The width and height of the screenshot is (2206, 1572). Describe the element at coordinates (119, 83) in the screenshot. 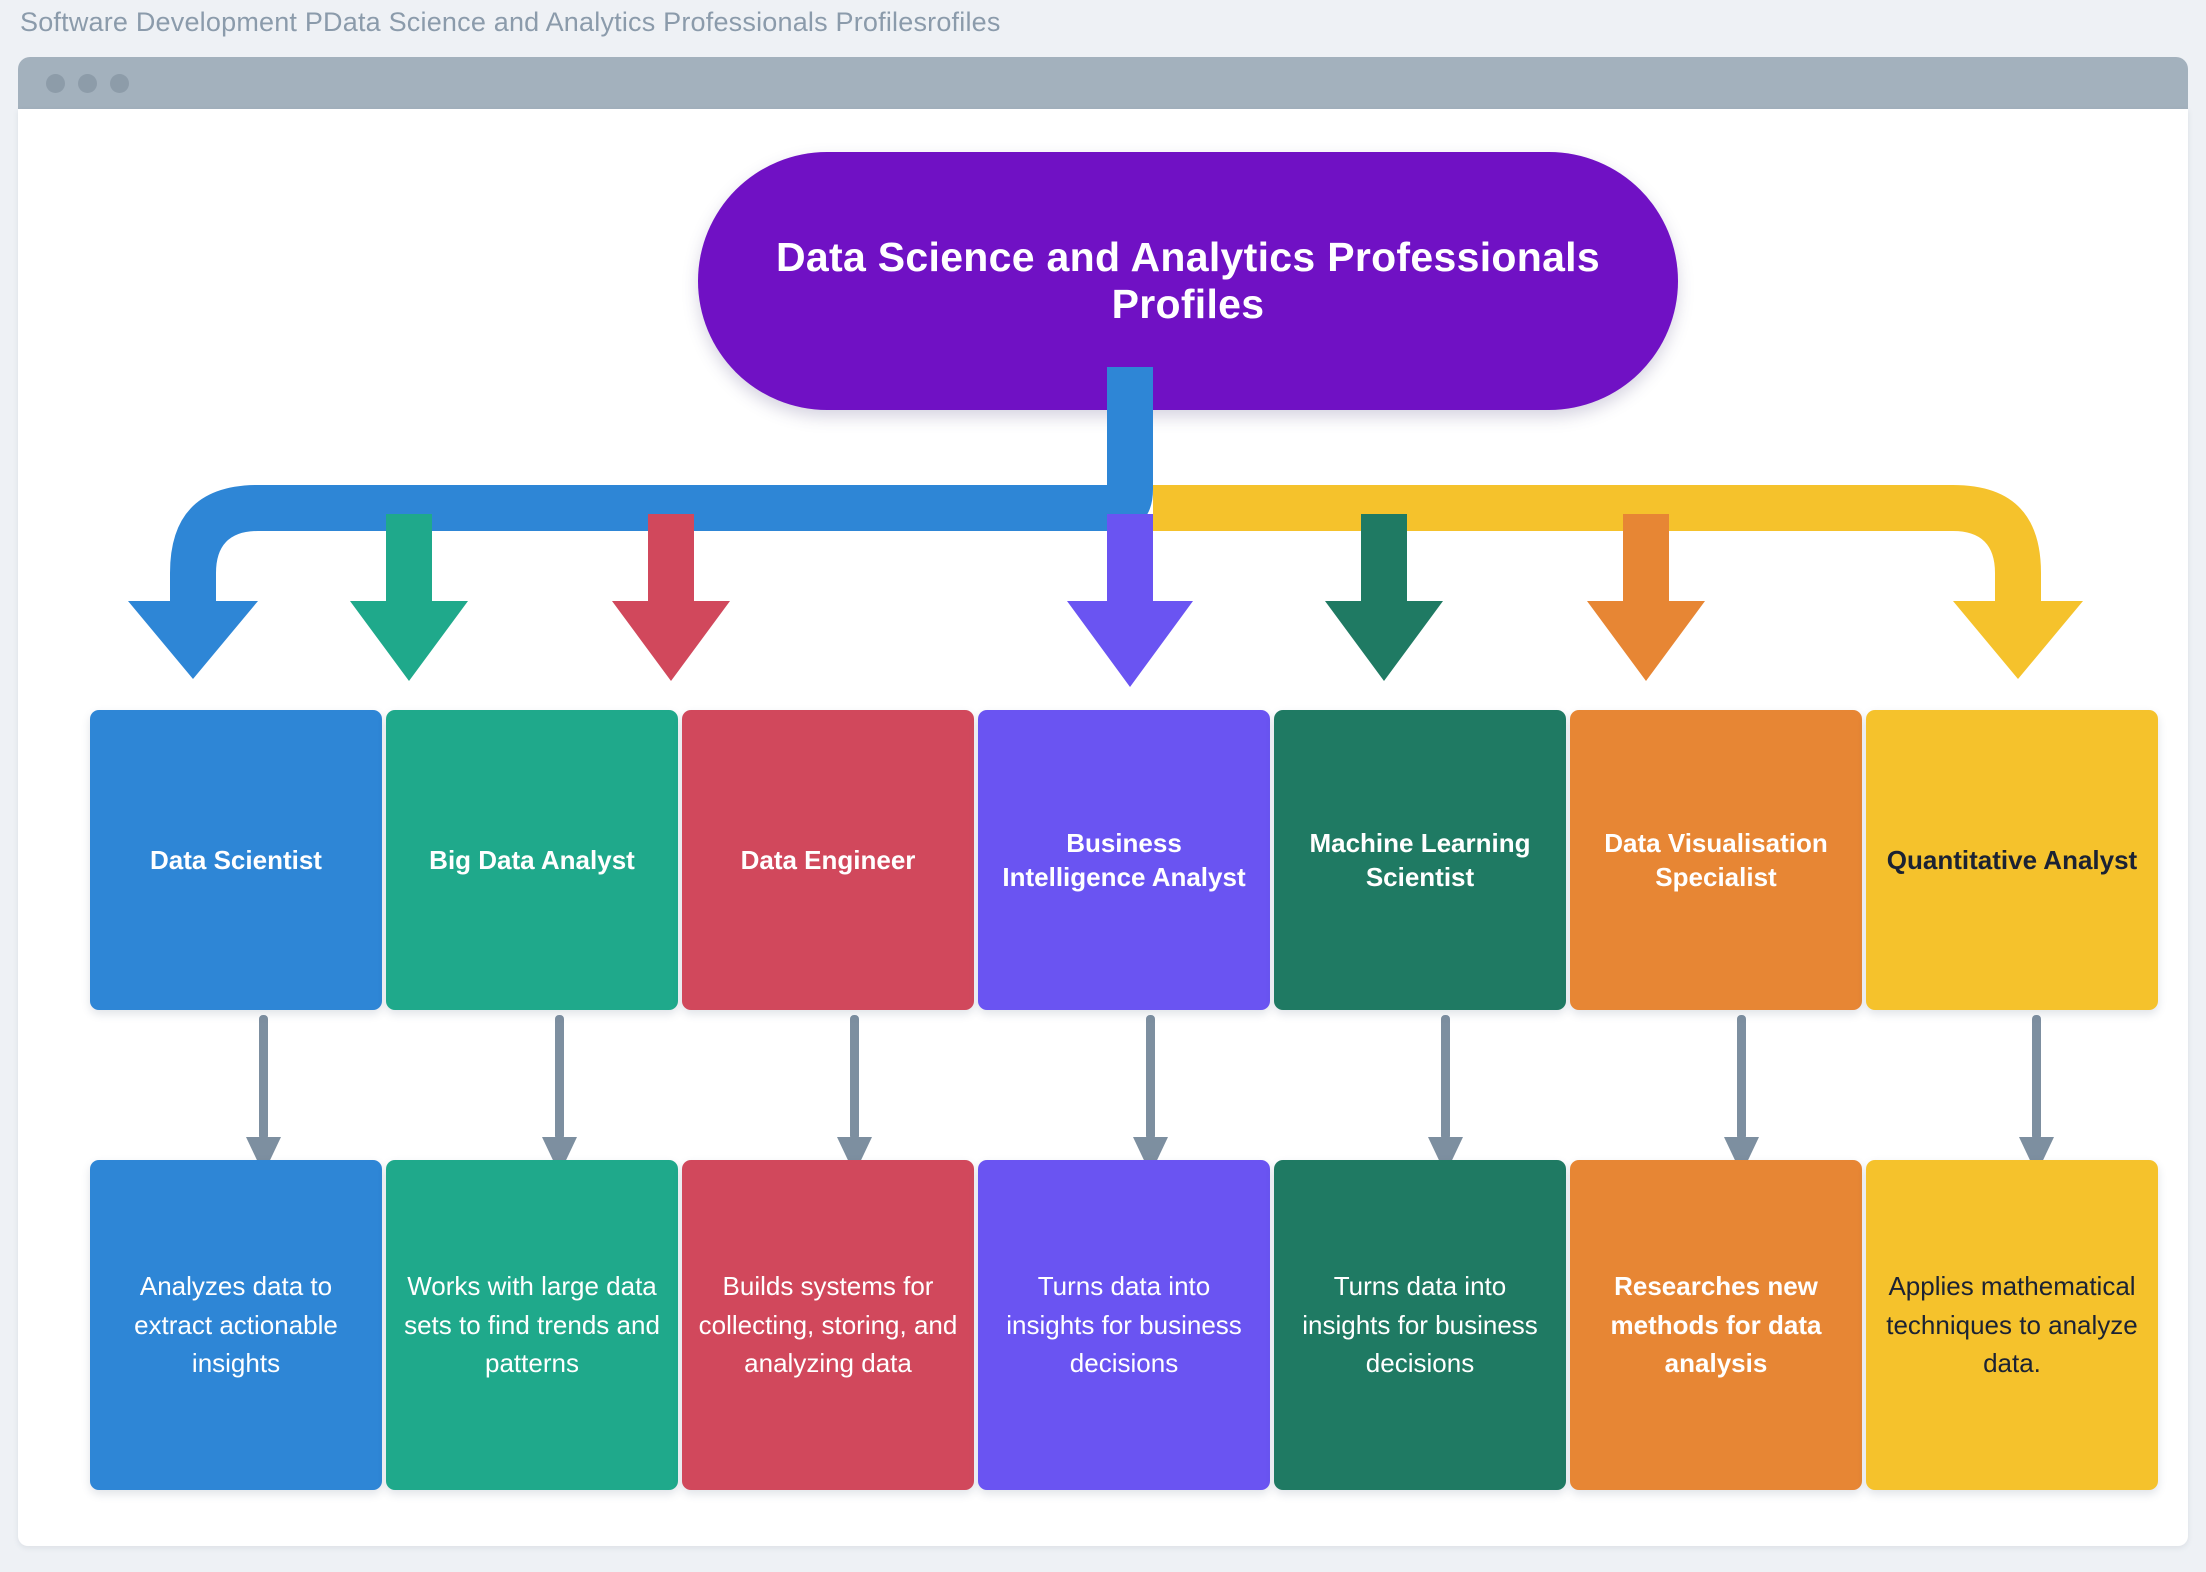

I see `maximize-dot-icon` at that location.